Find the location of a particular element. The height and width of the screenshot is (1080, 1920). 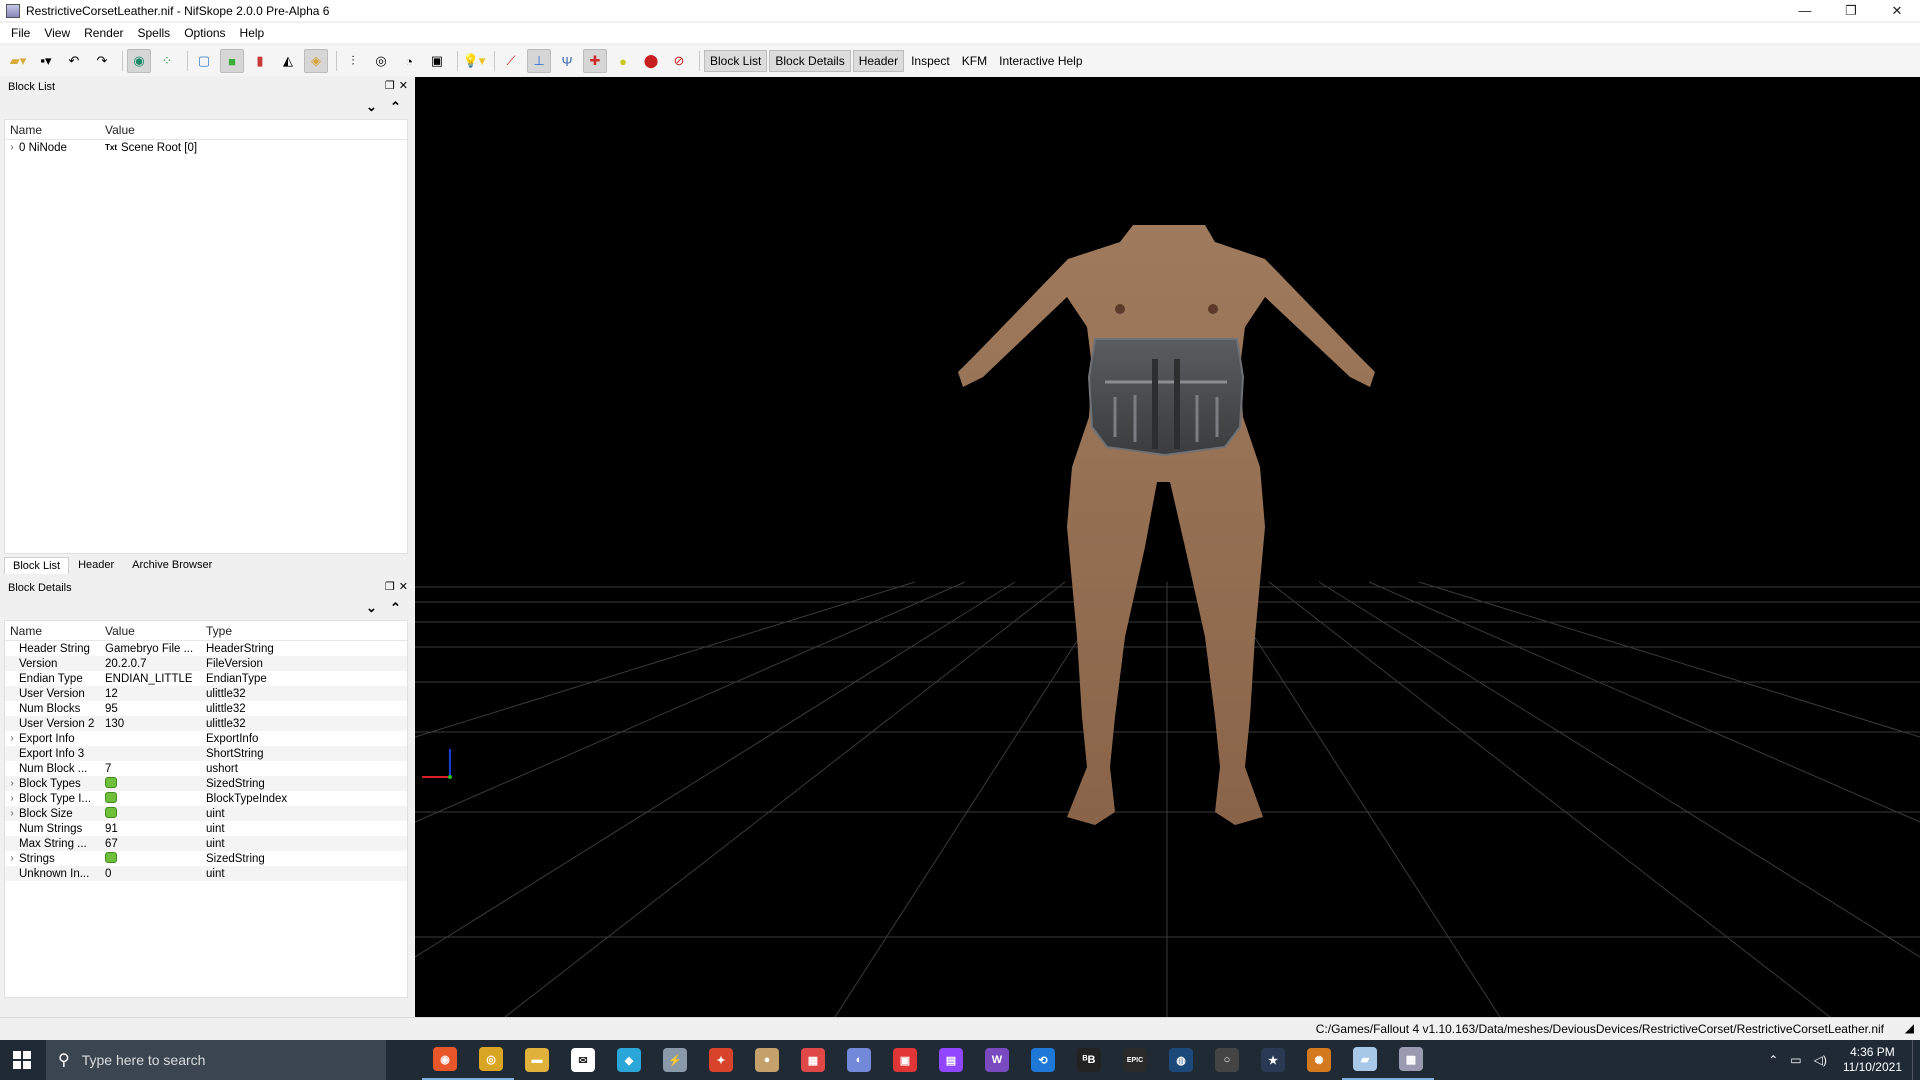

axis-red-icon: ⟋ is located at coordinates (511, 61).